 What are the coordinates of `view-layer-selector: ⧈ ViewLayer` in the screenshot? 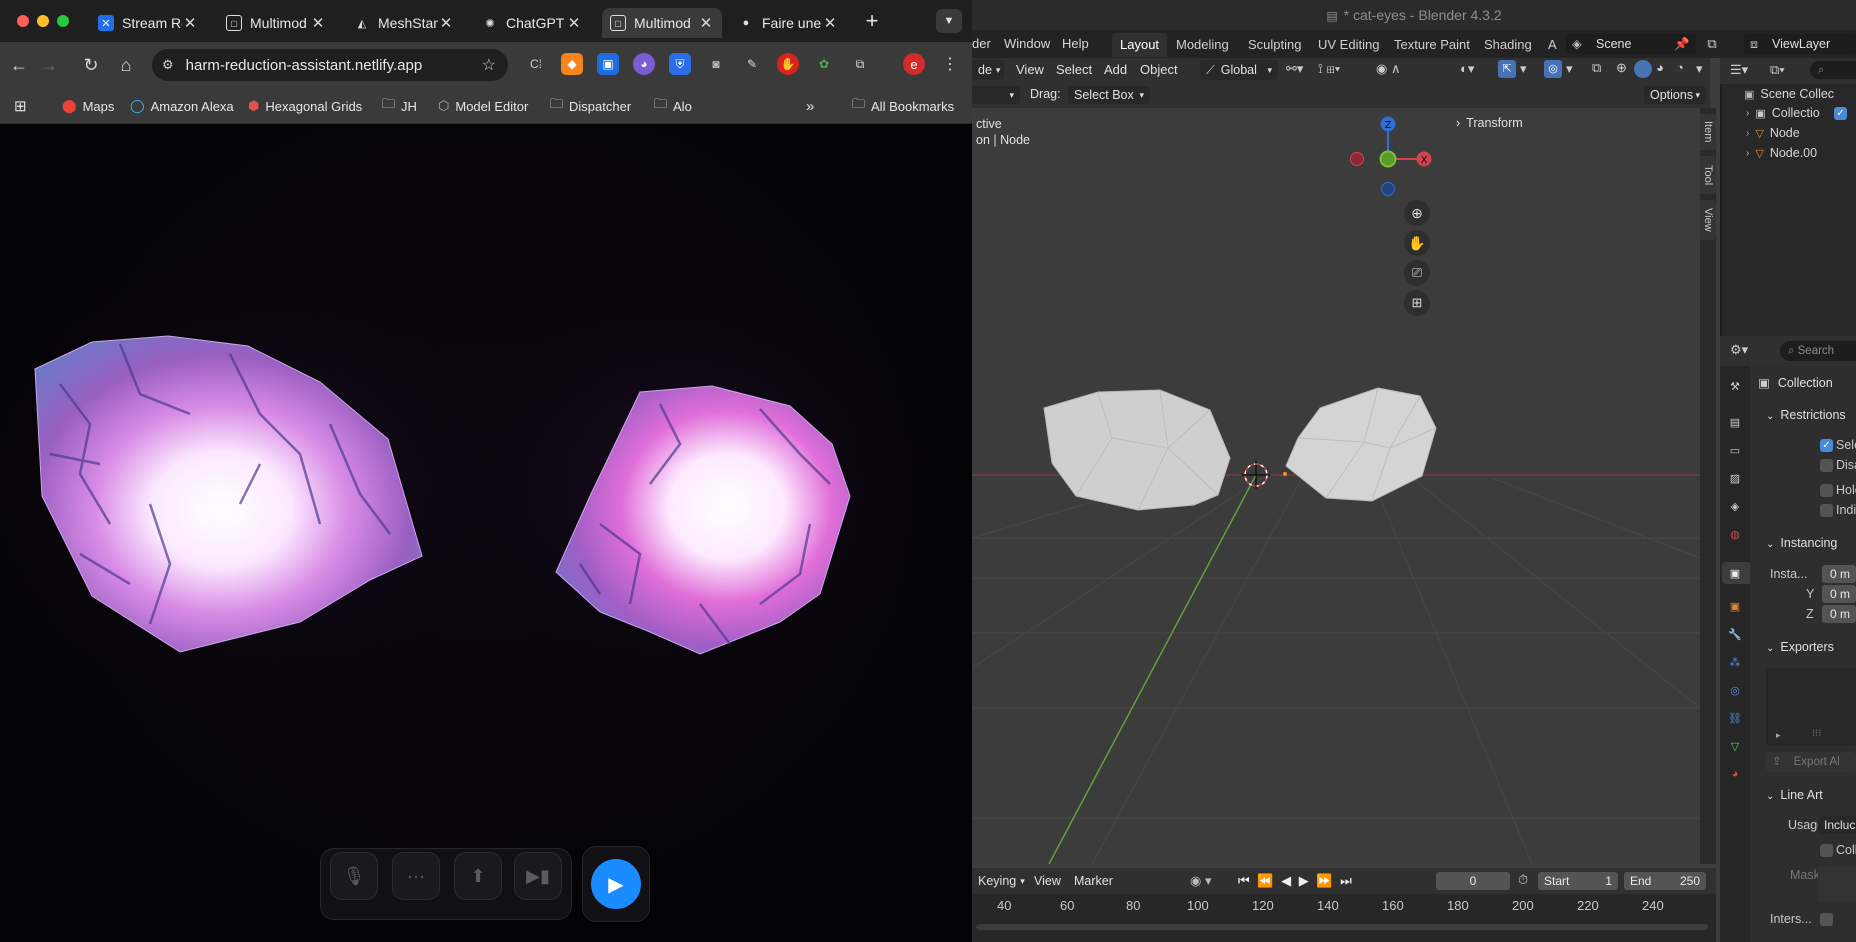 It's located at (1800, 44).